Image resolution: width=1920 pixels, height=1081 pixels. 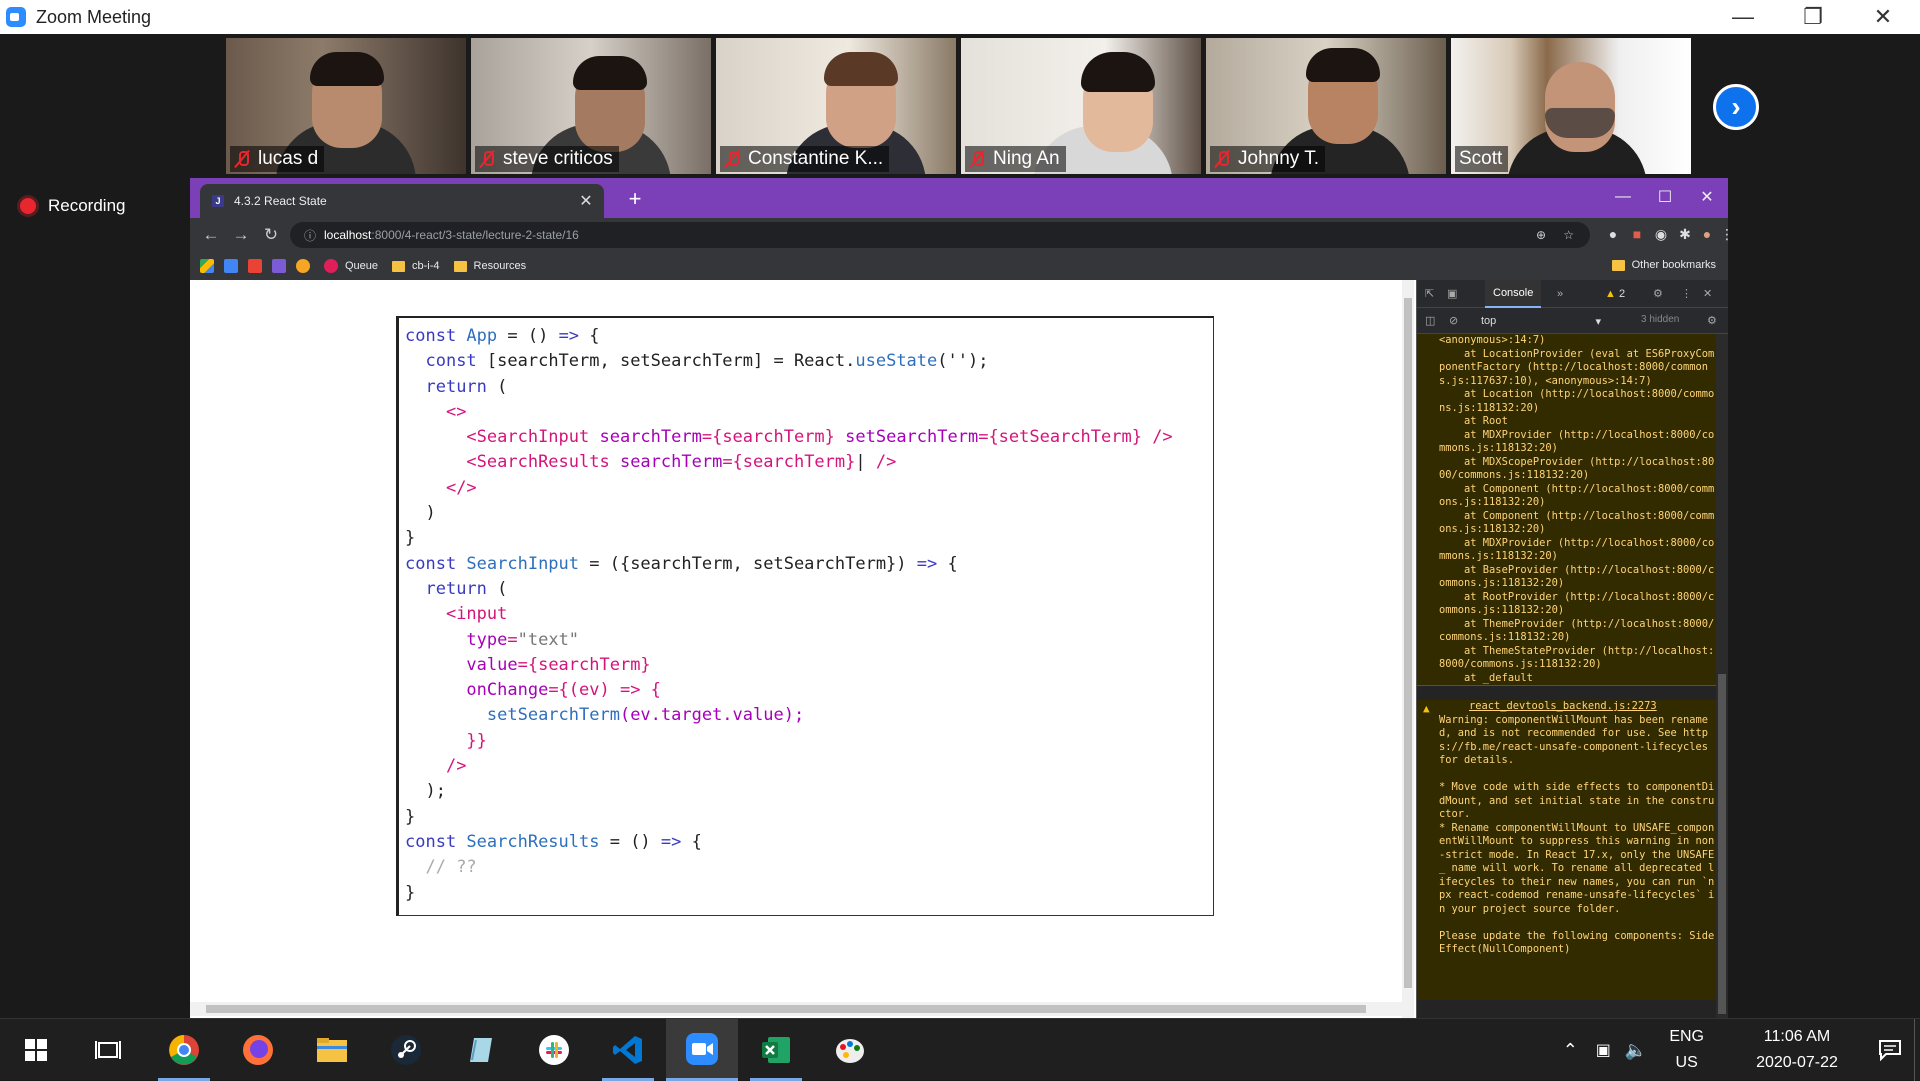 I want to click on code-line: const SearchResults = () => {, so click(x=553, y=841).